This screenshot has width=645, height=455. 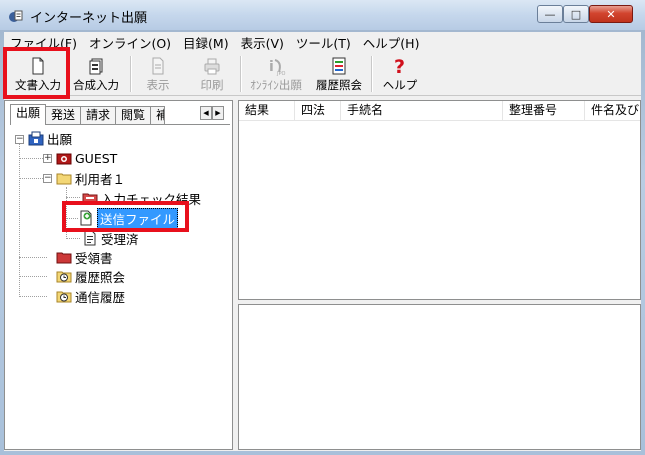 I want to click on print-label: 印刷, so click(x=212, y=85).